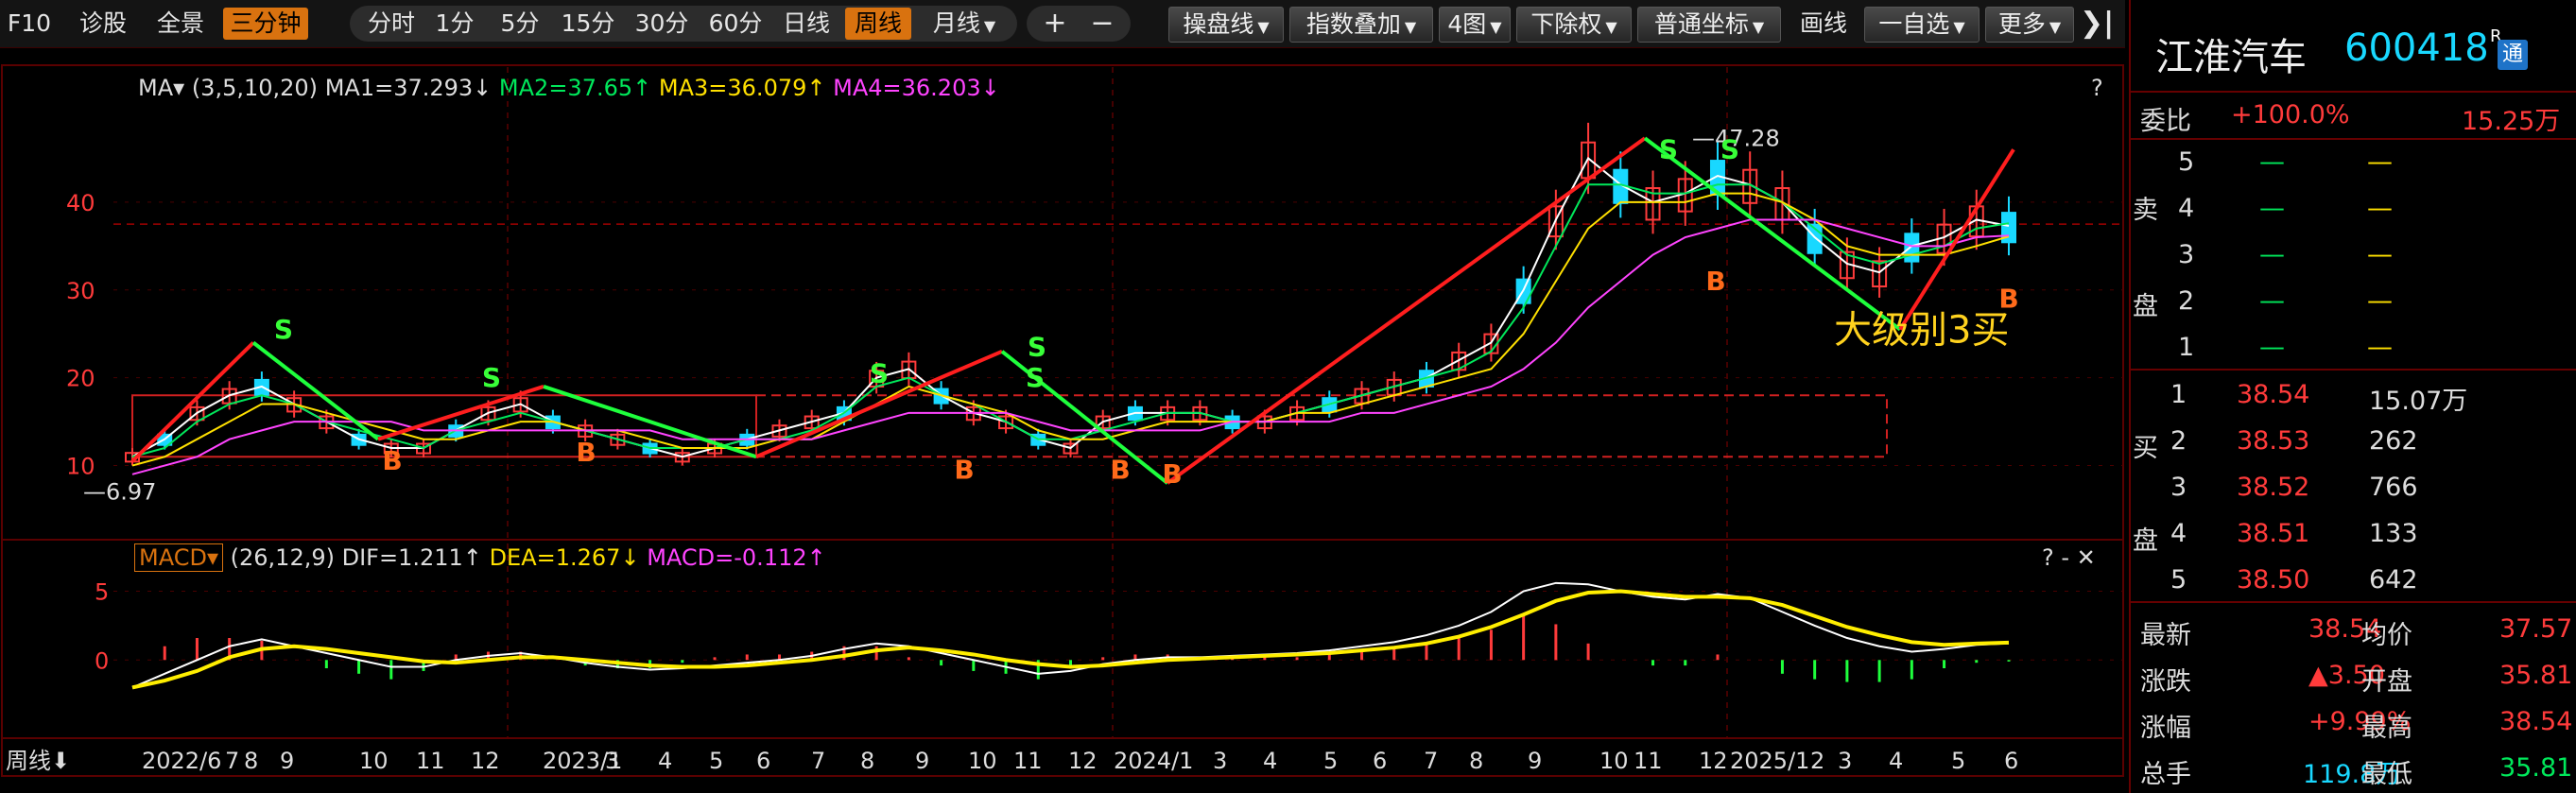  Describe the element at coordinates (2178, 580) in the screenshot. I see `buy-row-level: 5` at that location.